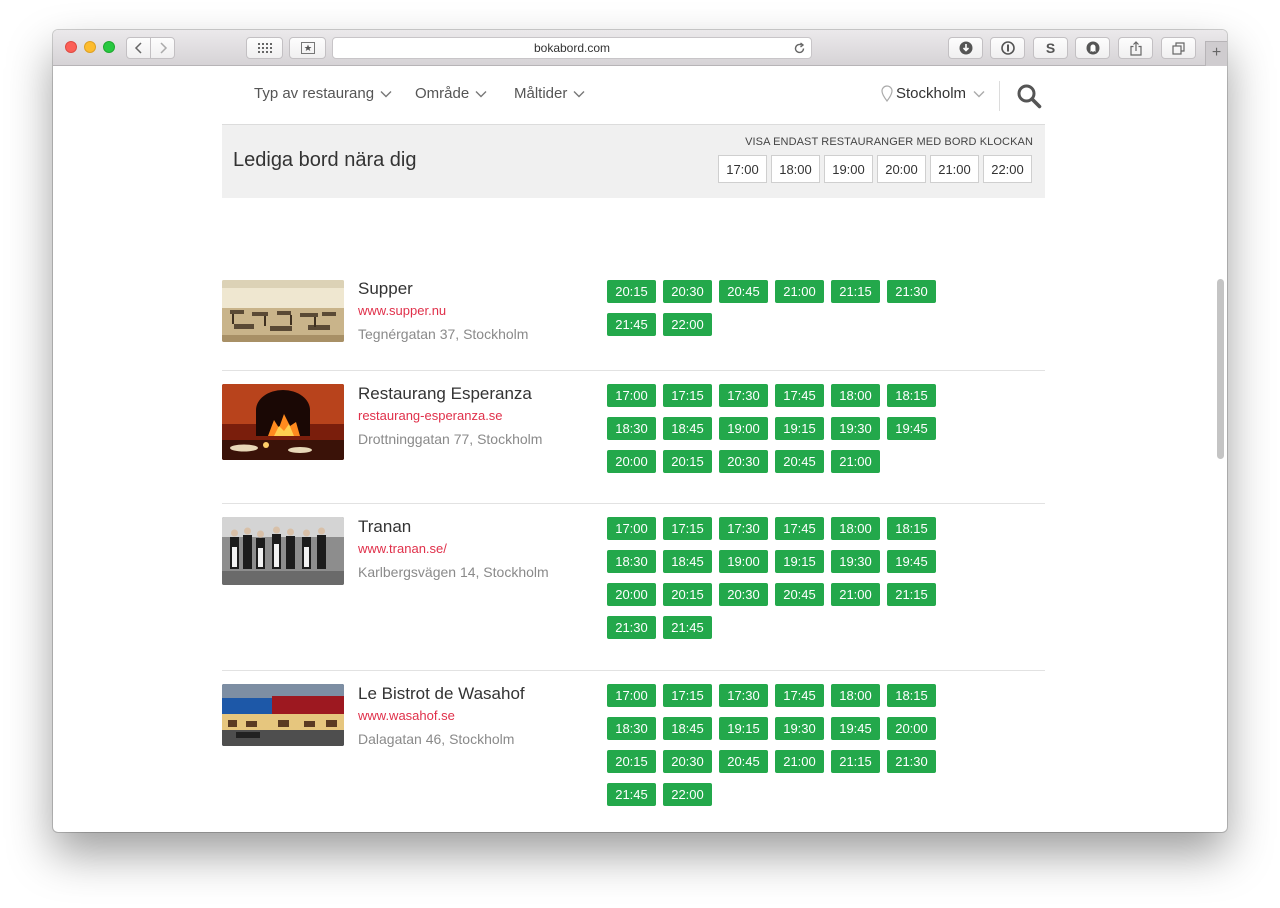 This screenshot has width=1280, height=908. I want to click on time-filter-button: 22:00, so click(1007, 169).